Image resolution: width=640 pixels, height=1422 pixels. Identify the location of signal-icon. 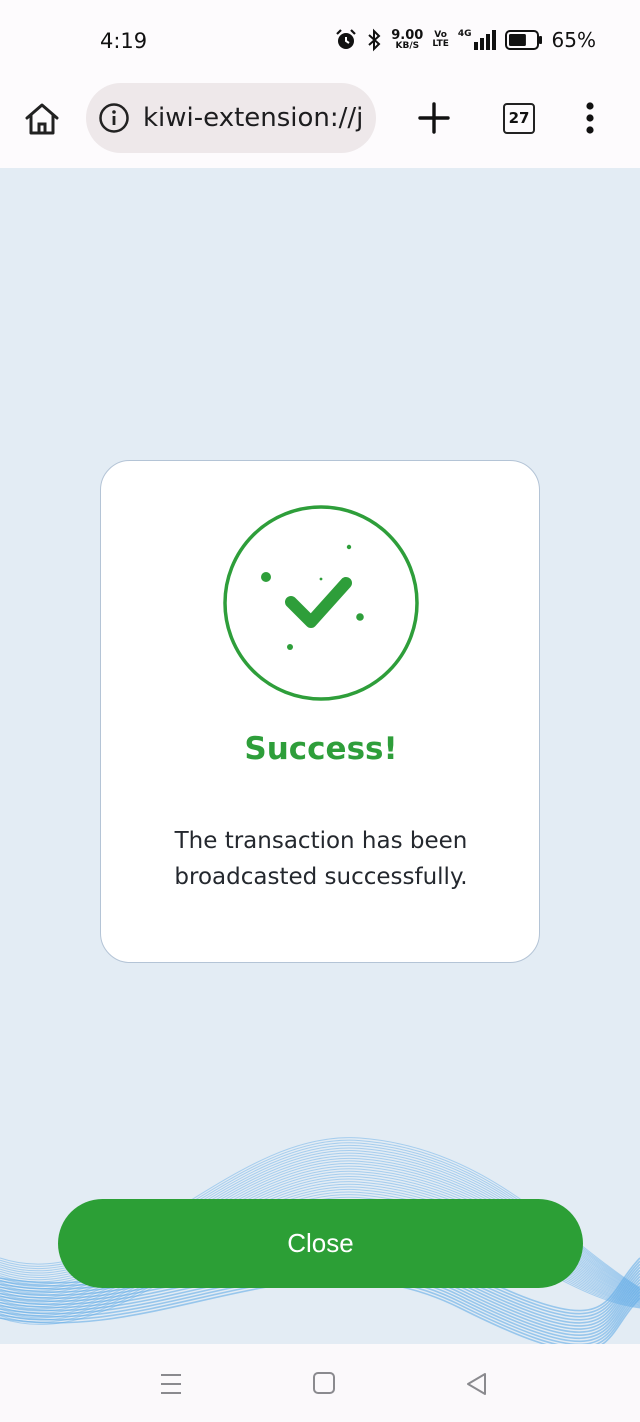
(484, 40).